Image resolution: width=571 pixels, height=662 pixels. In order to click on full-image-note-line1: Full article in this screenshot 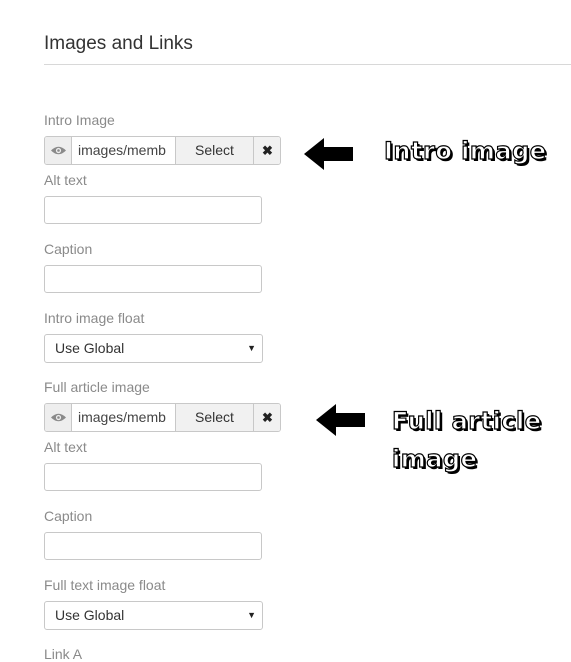, I will do `click(466, 420)`.